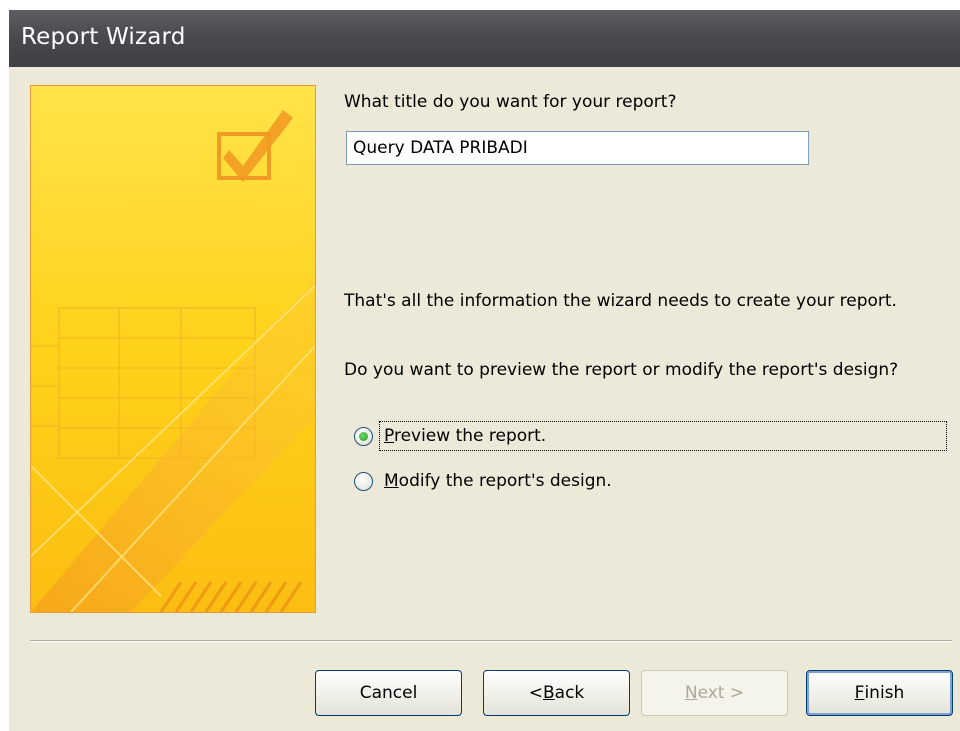 Image resolution: width=960 pixels, height=731 pixels. Describe the element at coordinates (577, 148) in the screenshot. I see `report-title-input` at that location.